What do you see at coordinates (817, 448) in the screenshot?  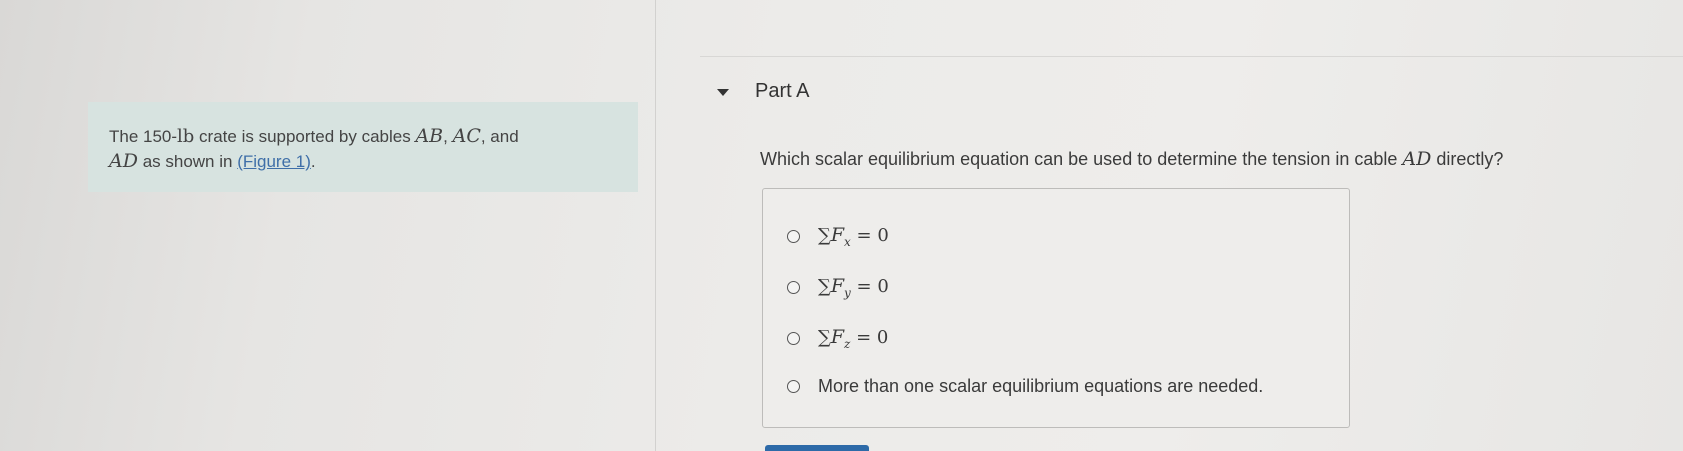 I see `submit-button` at bounding box center [817, 448].